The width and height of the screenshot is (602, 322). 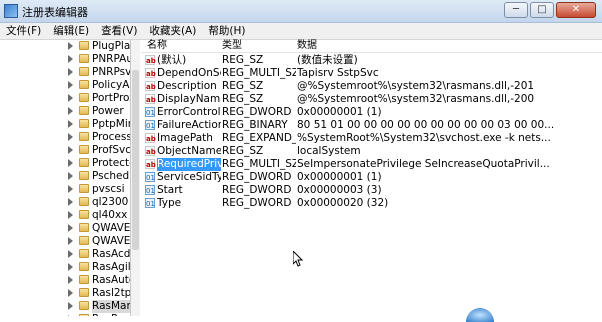 What do you see at coordinates (189, 125) in the screenshot?
I see `value-name: FailureActions` at bounding box center [189, 125].